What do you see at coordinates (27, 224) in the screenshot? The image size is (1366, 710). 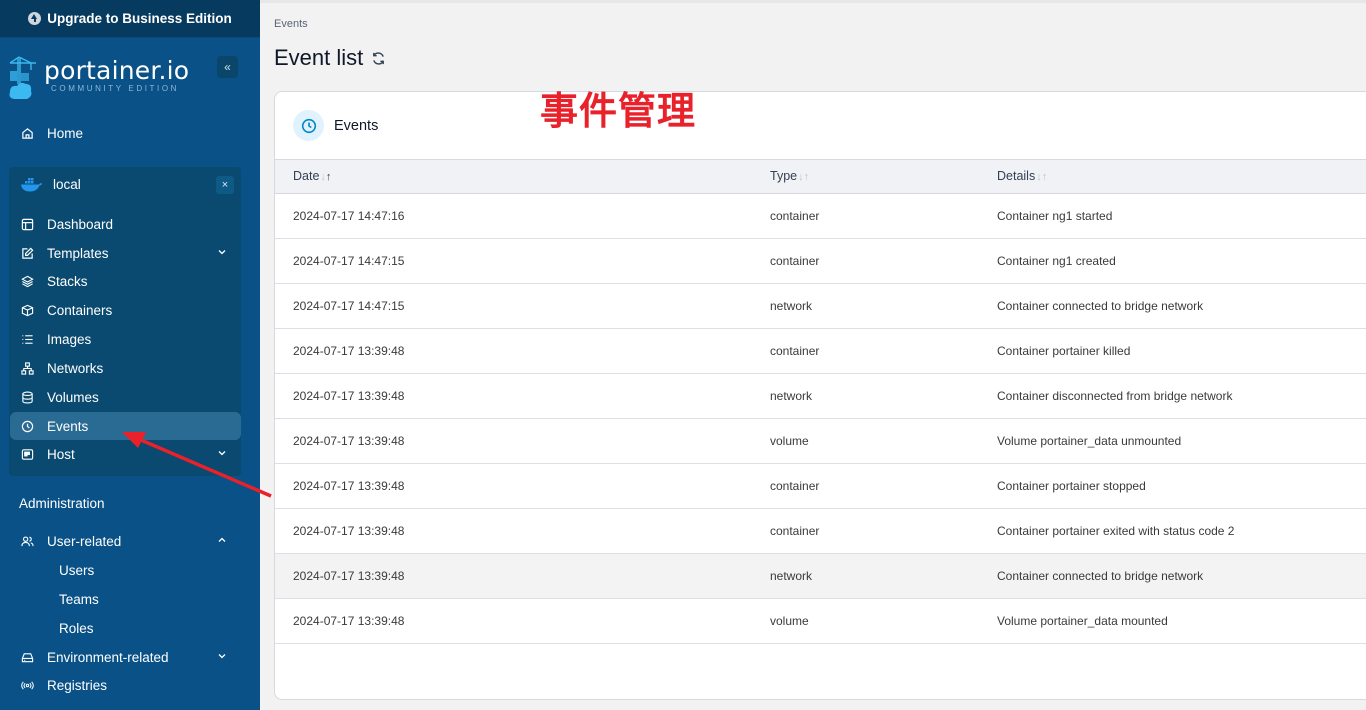 I see `layout-icon` at bounding box center [27, 224].